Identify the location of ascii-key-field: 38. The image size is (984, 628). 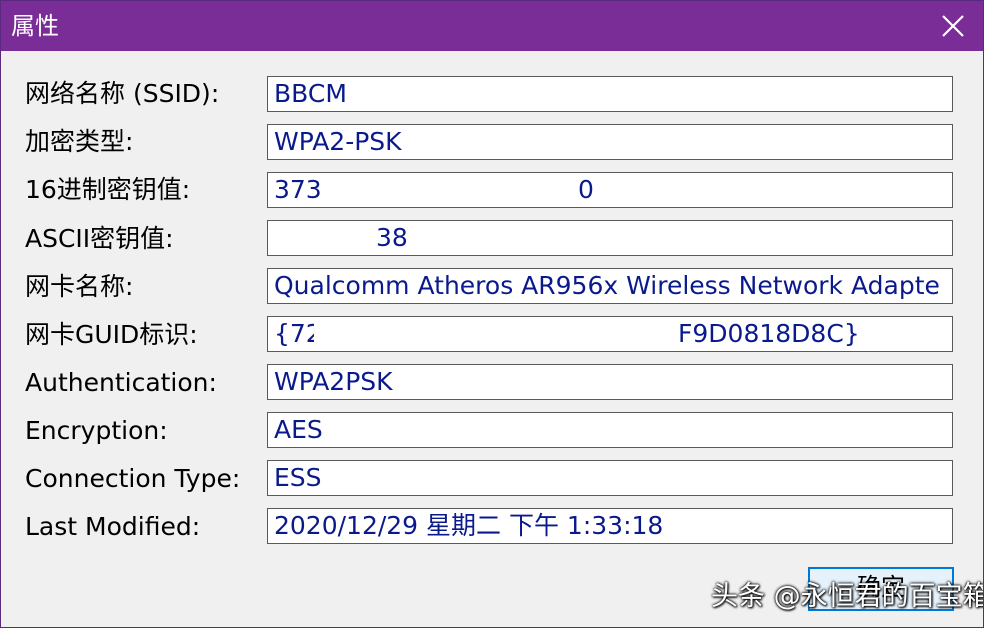
(610, 238).